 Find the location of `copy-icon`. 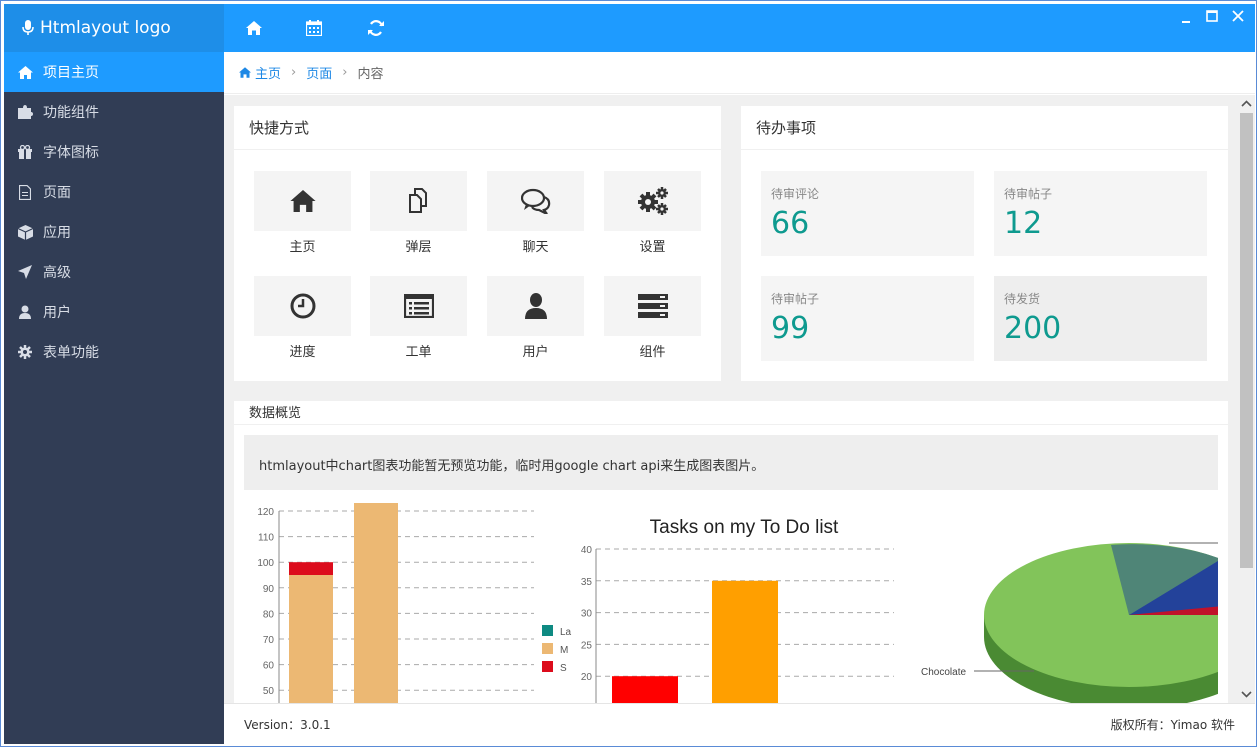

copy-icon is located at coordinates (417, 200).